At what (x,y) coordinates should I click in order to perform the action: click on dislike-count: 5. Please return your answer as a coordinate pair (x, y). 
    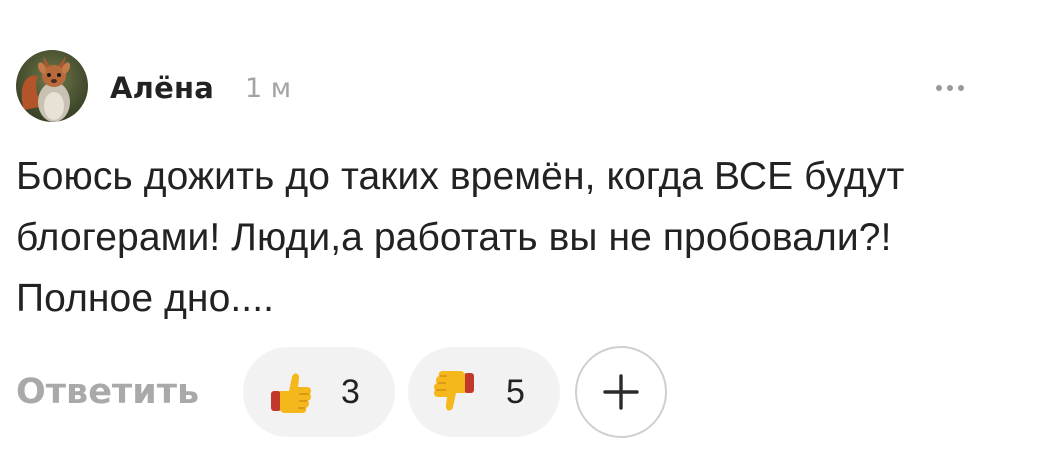
    Looking at the image, I should click on (515, 392).